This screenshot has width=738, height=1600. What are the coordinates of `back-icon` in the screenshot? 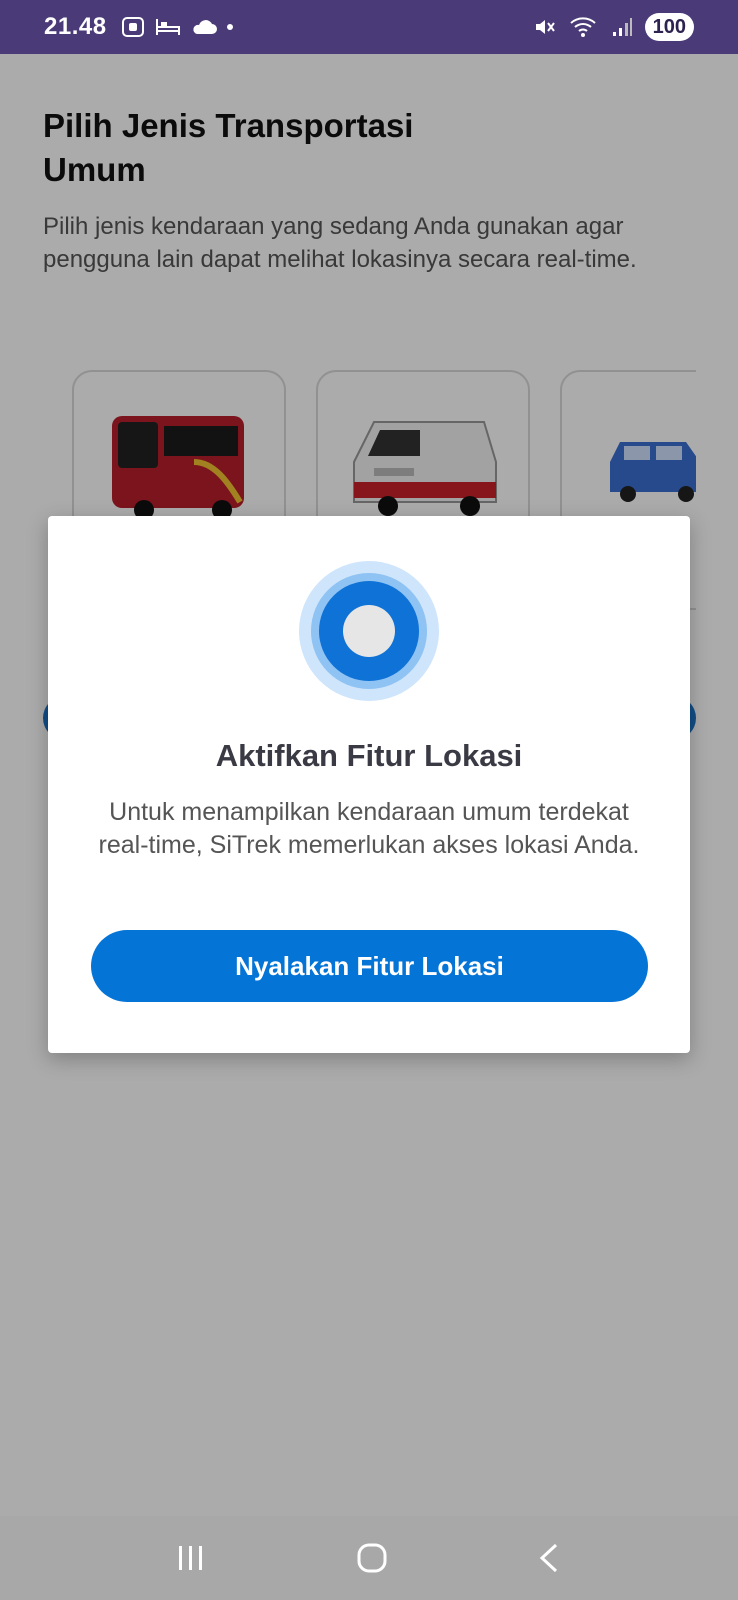 It's located at (550, 1558).